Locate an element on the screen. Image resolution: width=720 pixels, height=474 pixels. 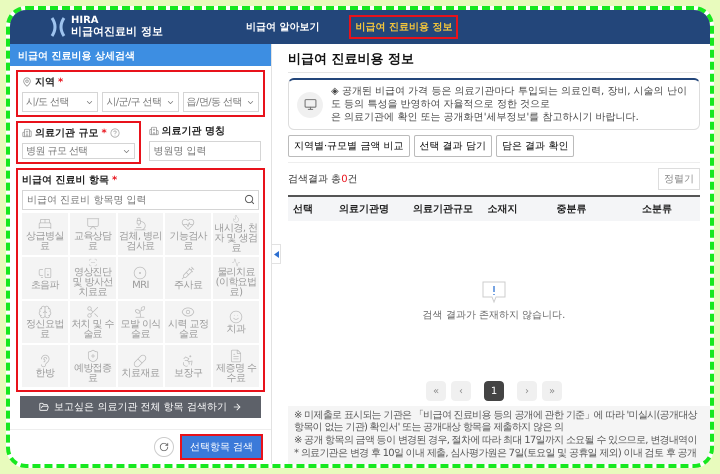
triangle-left-icon is located at coordinates (276, 254).